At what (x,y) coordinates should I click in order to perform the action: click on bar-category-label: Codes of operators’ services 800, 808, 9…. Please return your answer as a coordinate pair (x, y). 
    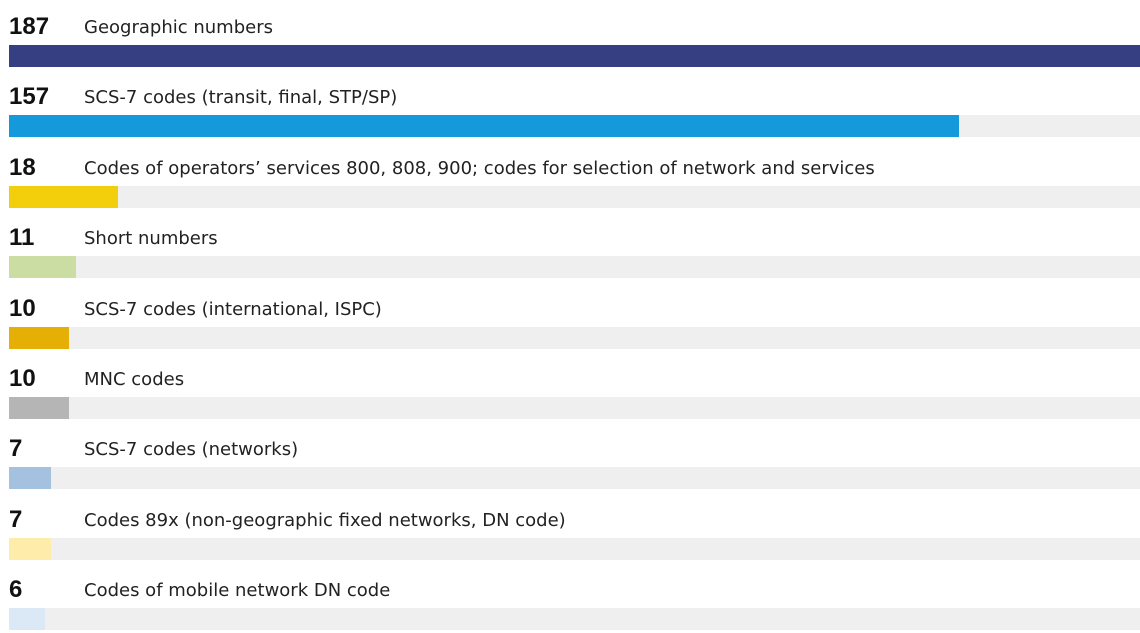
    Looking at the image, I should click on (479, 168).